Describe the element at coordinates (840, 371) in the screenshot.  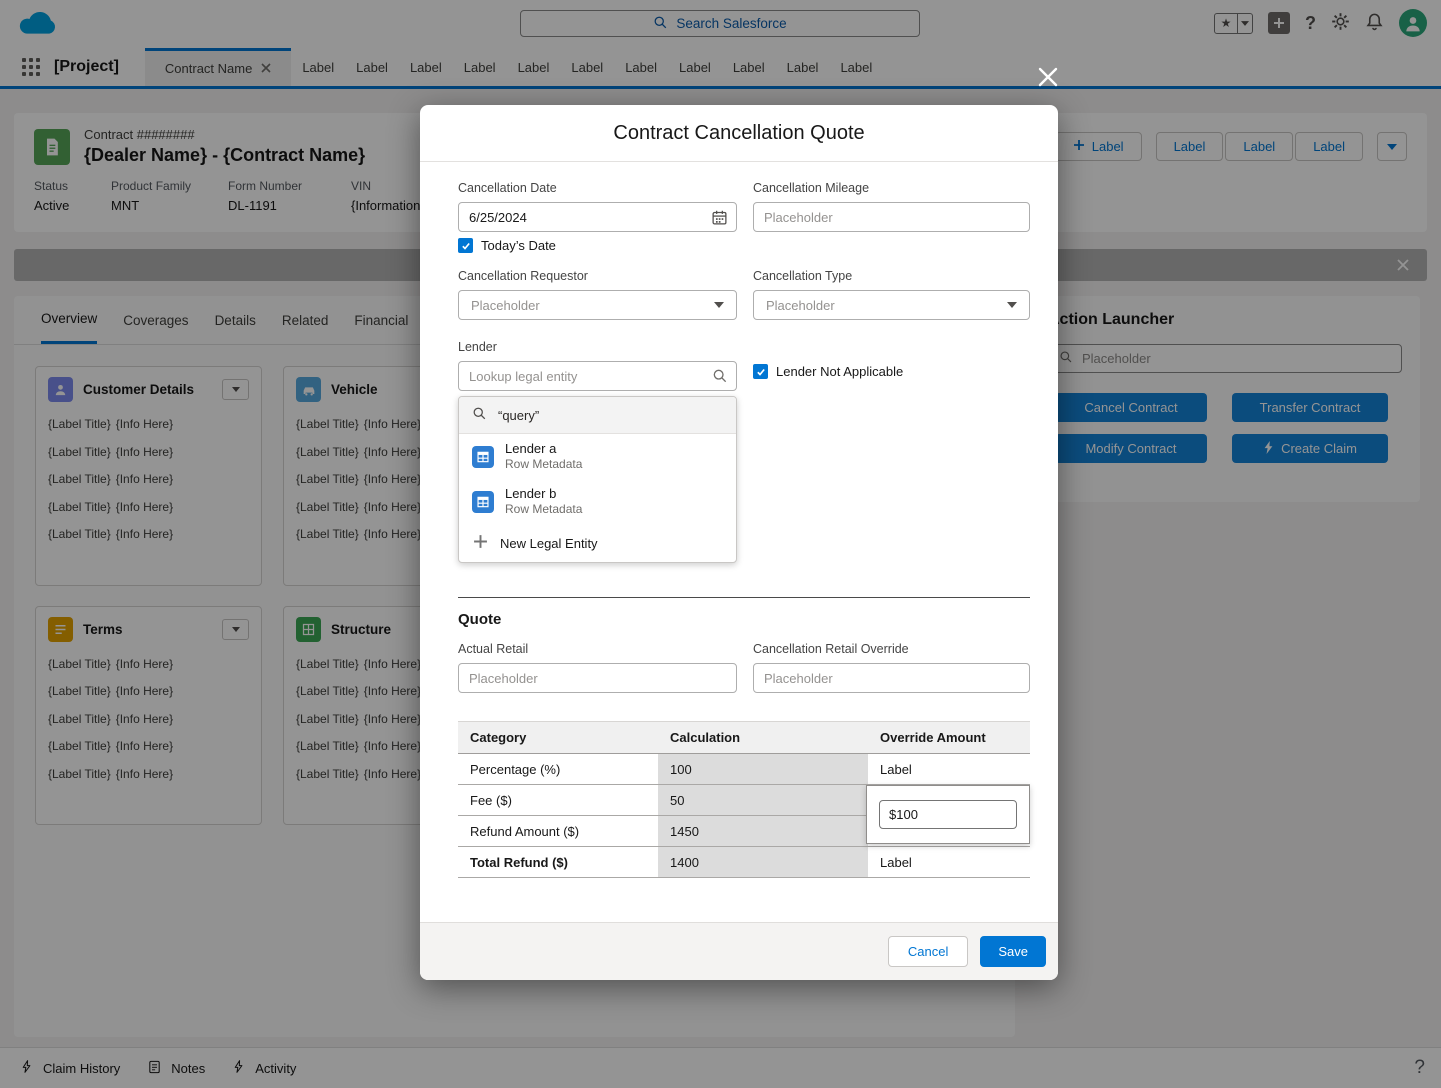
I see `lender-not-applicable-label: Lender Not Applicable` at that location.